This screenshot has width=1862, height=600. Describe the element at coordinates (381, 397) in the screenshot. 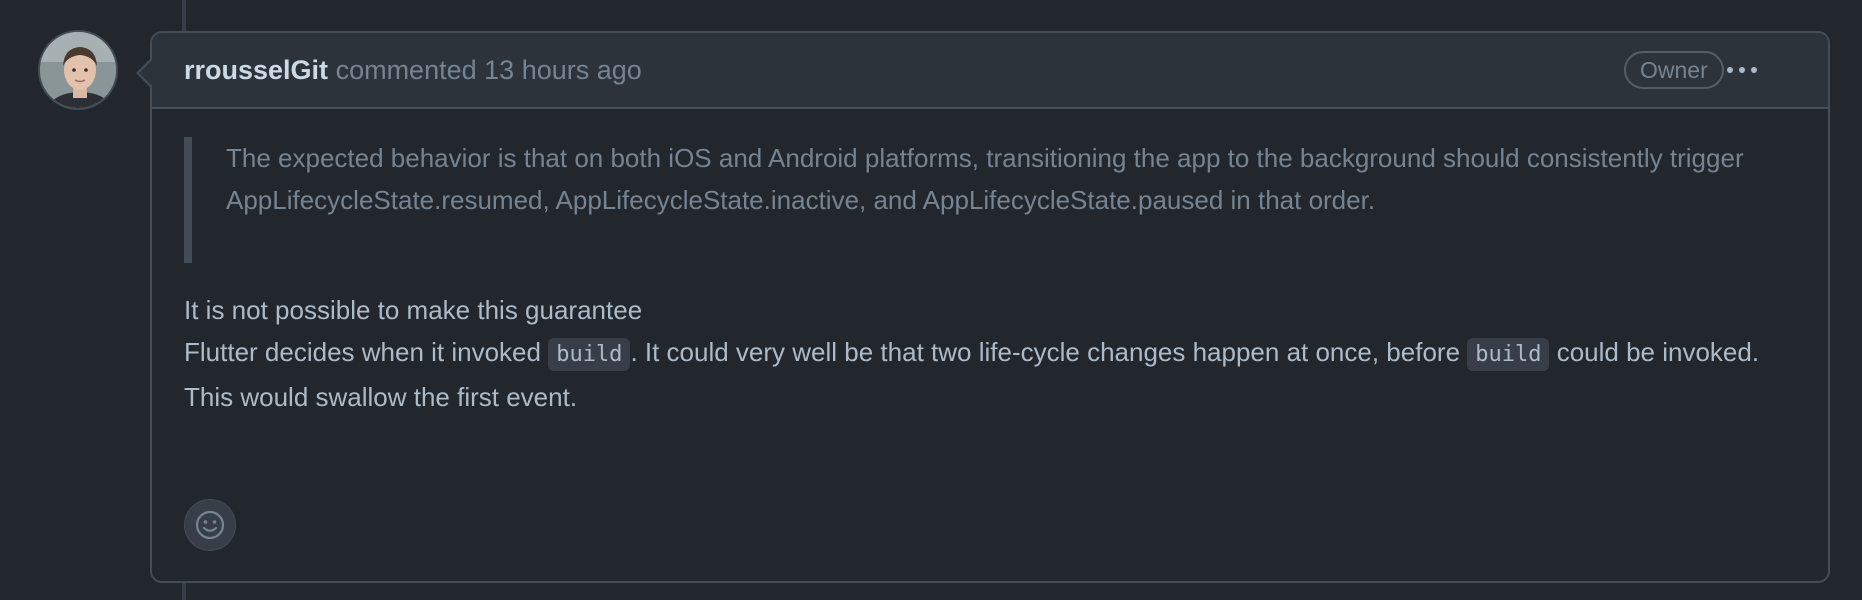

I see `body-line-3: This would swallow the first event.` at that location.